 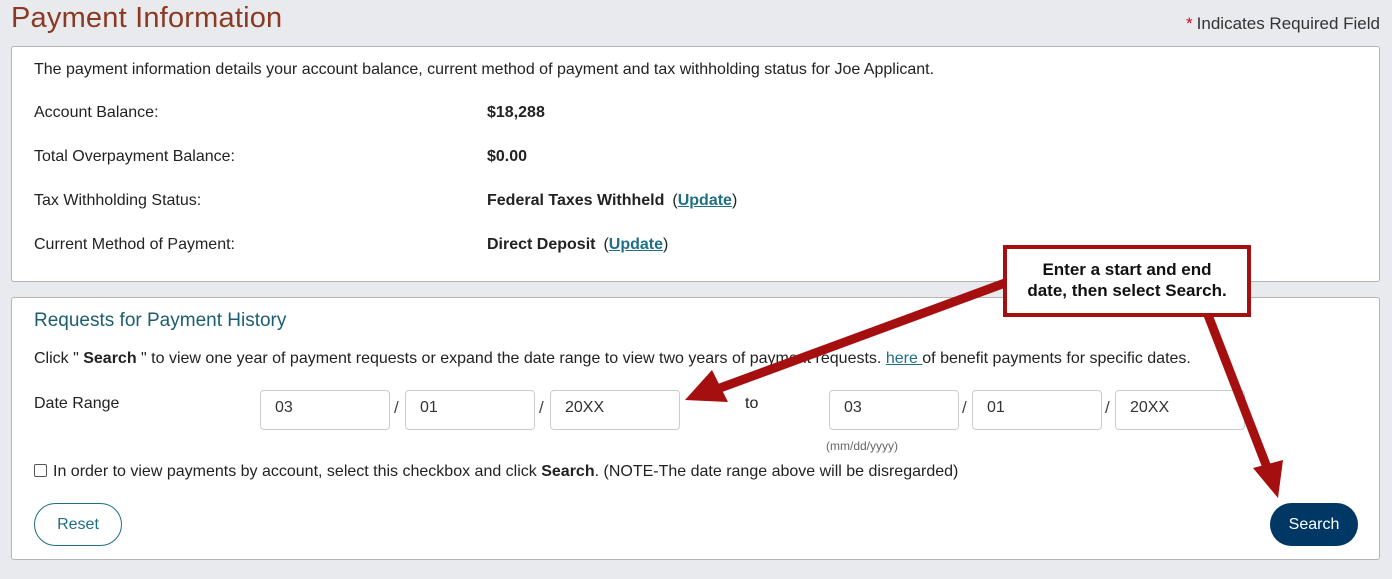 I want to click on start-month-input: 03, so click(x=325, y=410).